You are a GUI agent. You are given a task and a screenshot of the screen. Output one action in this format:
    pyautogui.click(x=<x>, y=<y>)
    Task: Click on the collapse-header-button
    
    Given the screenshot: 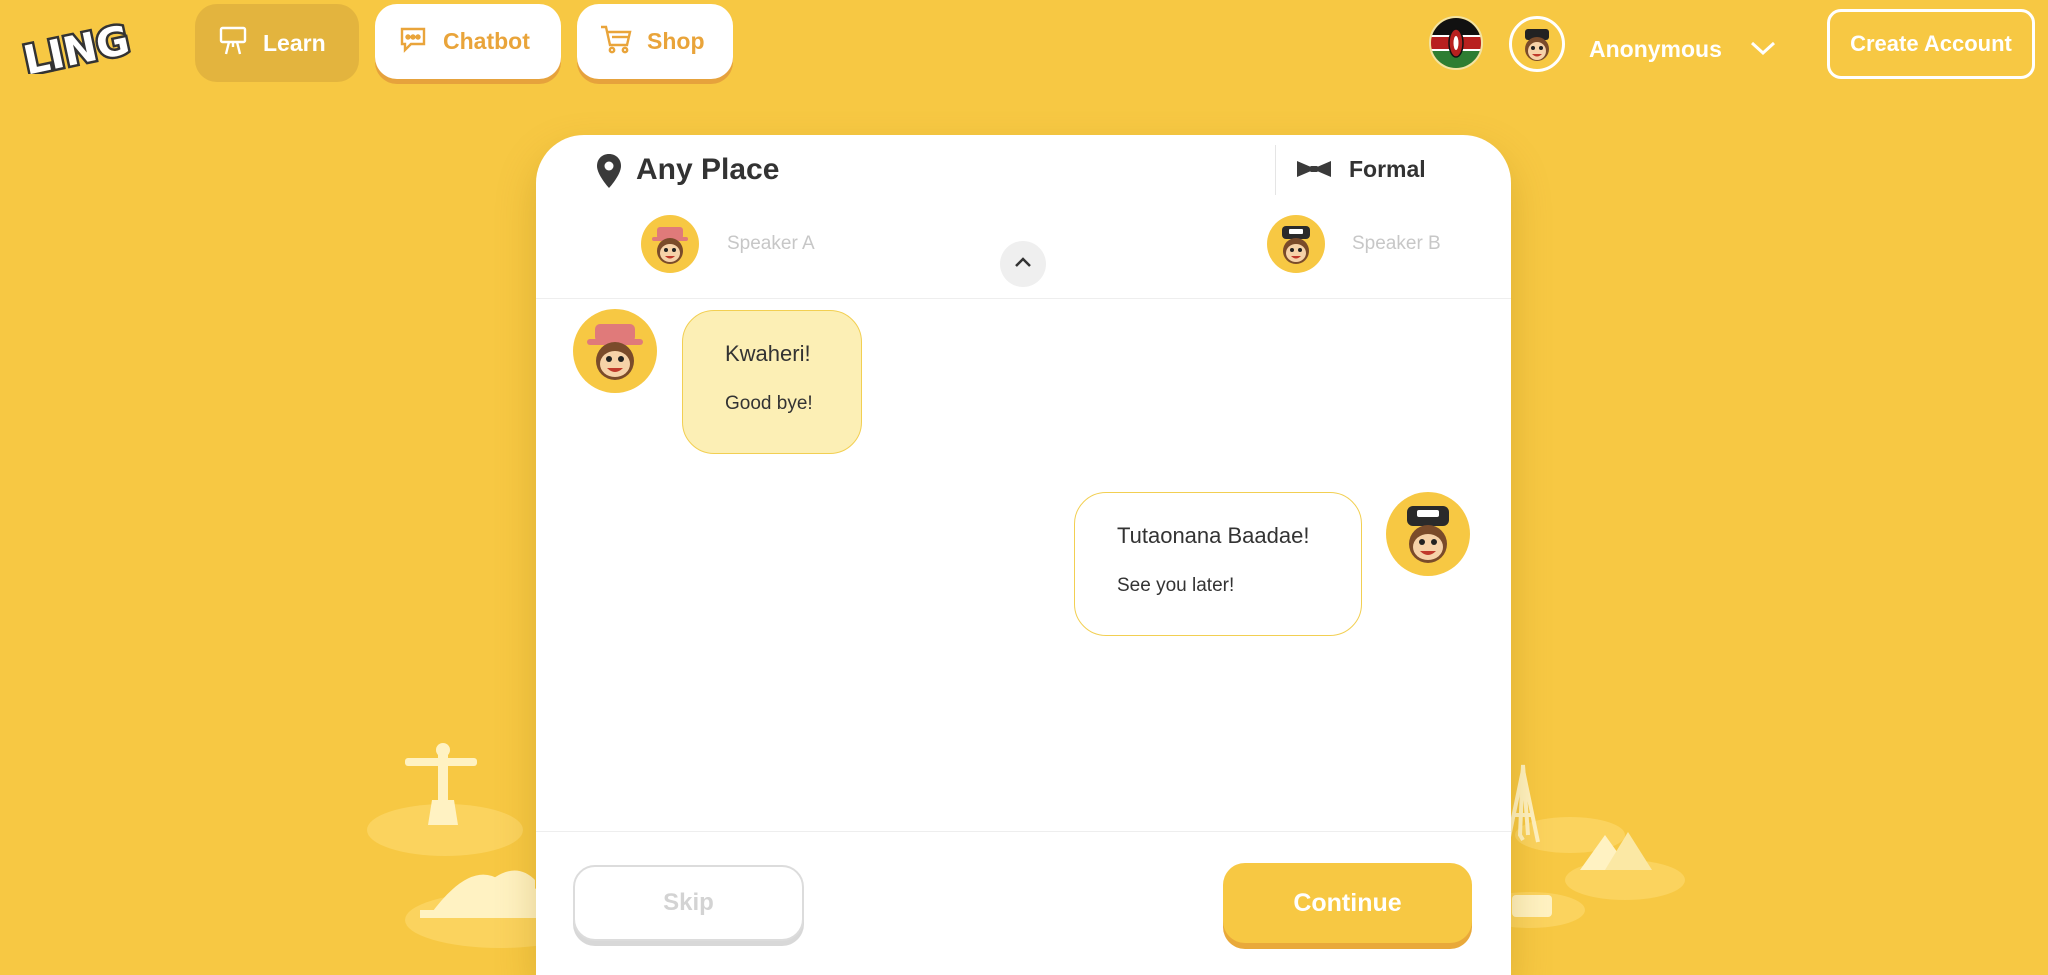 What is the action you would take?
    pyautogui.click(x=1023, y=264)
    